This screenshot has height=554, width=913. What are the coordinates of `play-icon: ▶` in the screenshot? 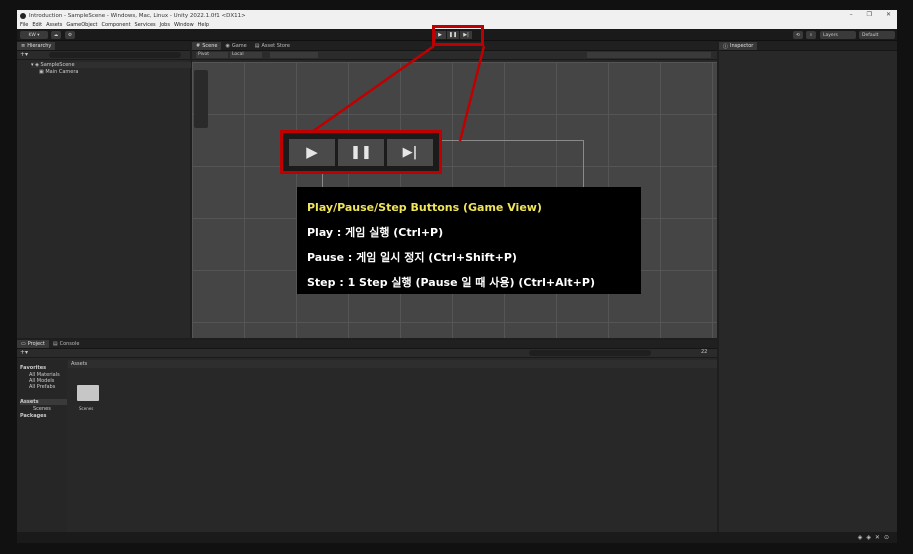 It's located at (312, 152).